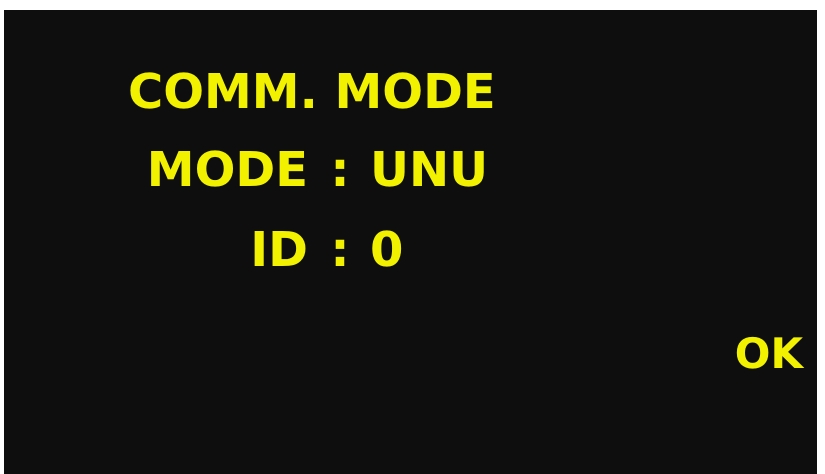 This screenshot has height=474, width=825. Describe the element at coordinates (429, 170) in the screenshot. I see `field-value: UNU` at that location.